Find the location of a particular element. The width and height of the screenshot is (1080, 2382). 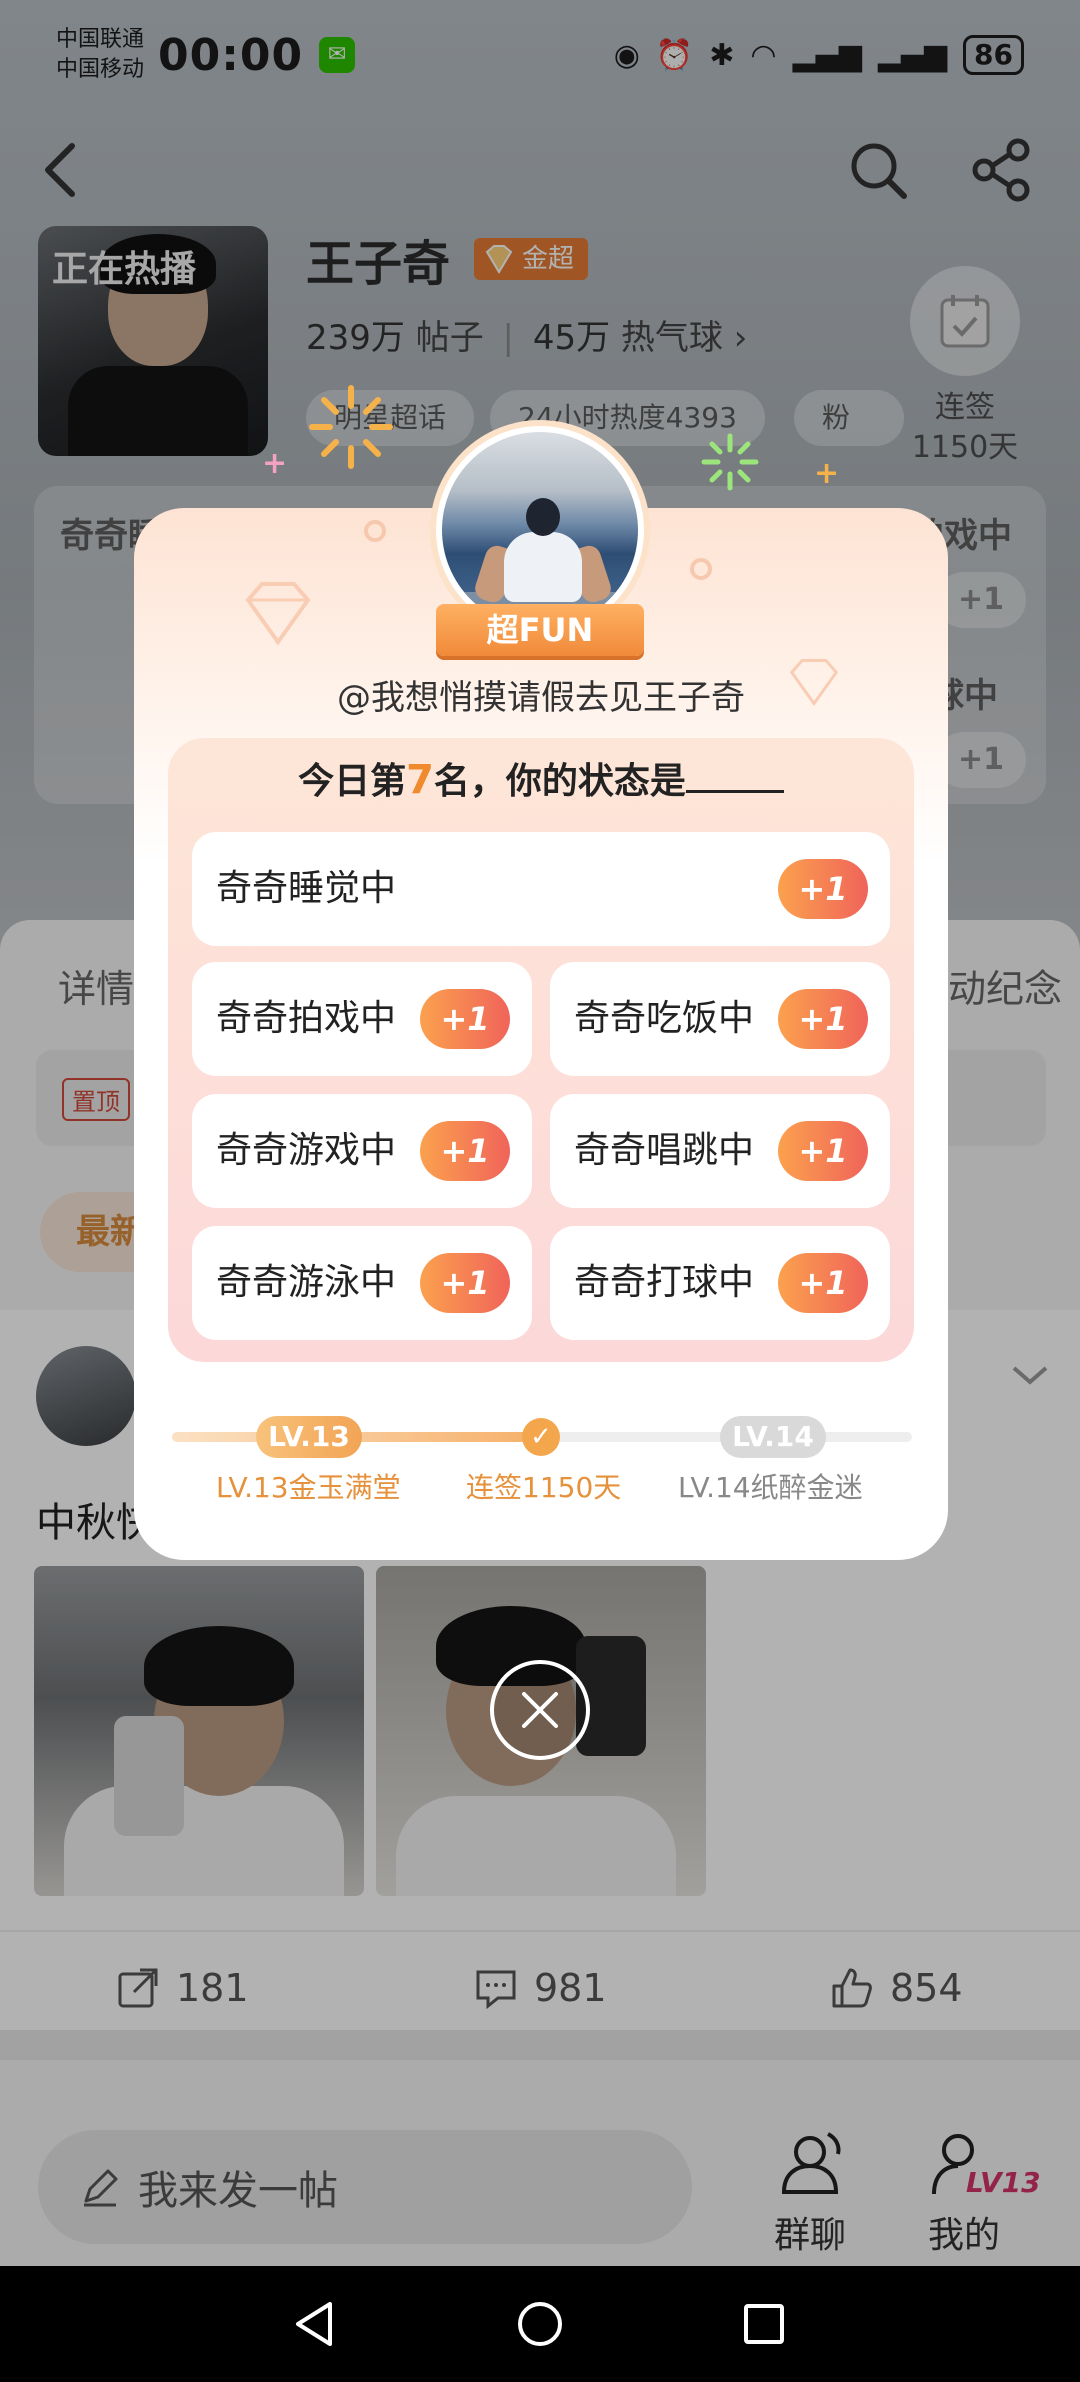

status-option-ball: 奇奇打球中 +1 is located at coordinates (720, 1283).